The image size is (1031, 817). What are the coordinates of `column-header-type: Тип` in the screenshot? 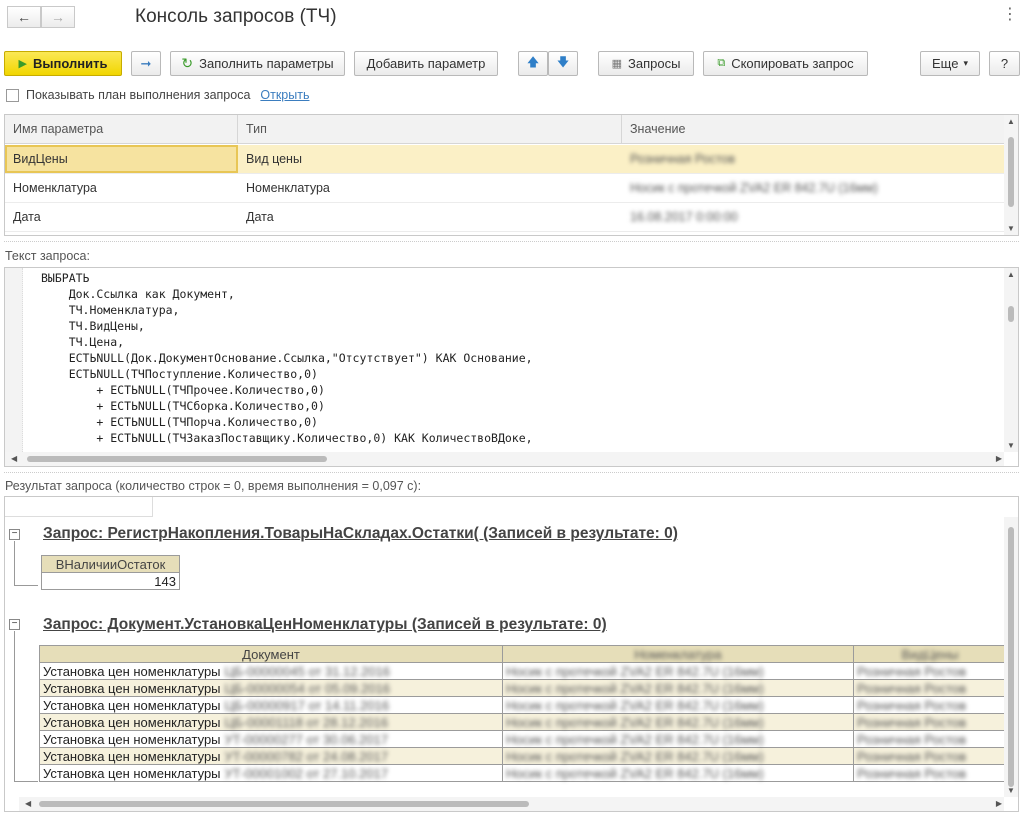 It's located at (430, 129).